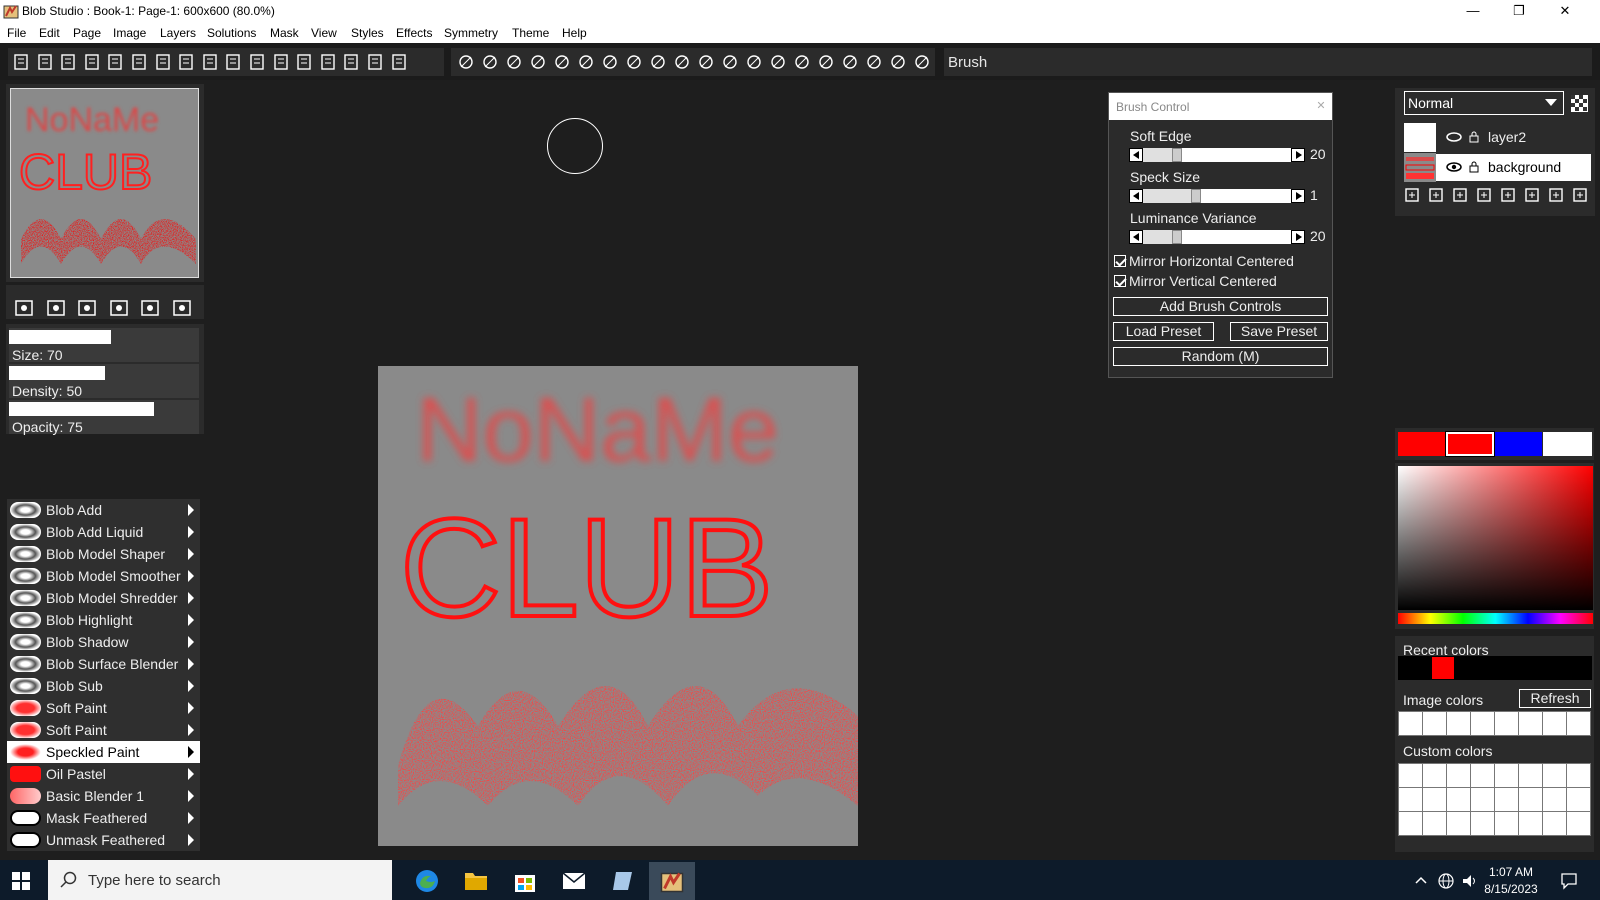  I want to click on close-button: ✕, so click(1565, 11).